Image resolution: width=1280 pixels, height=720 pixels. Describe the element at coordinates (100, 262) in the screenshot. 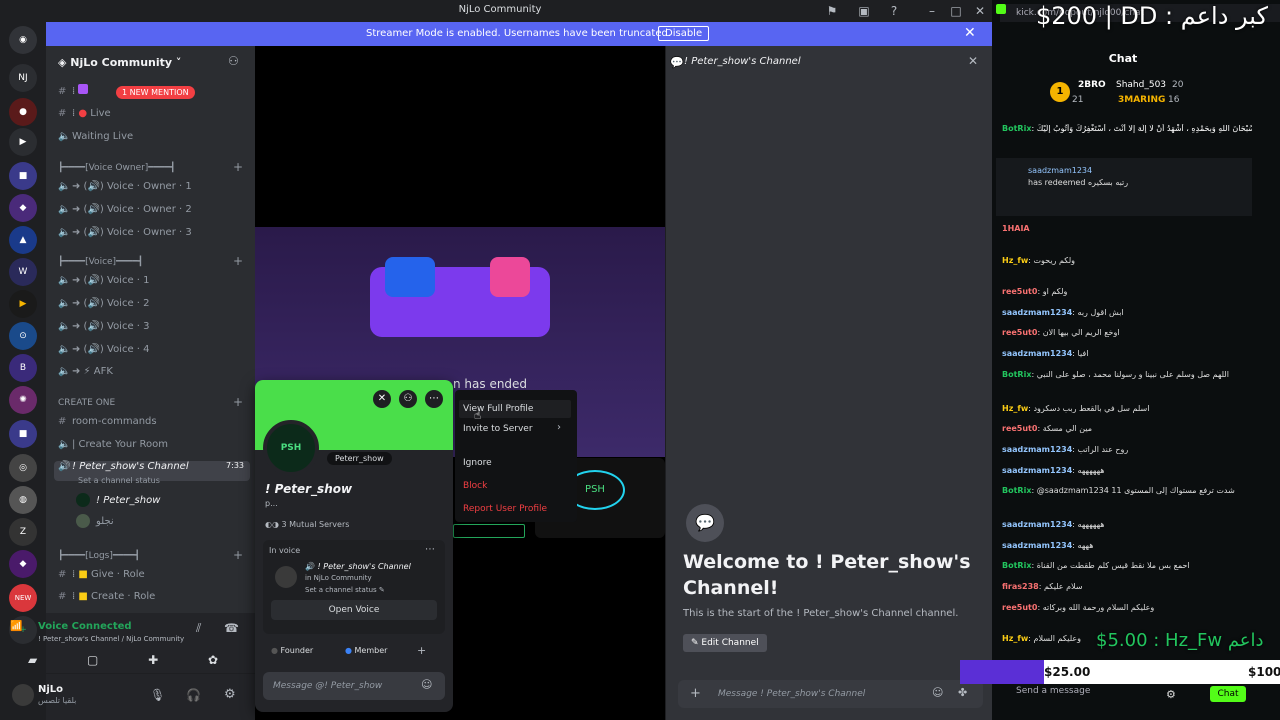

I see `category-voice: ┣━━━━[Voice]━━━━┫` at that location.